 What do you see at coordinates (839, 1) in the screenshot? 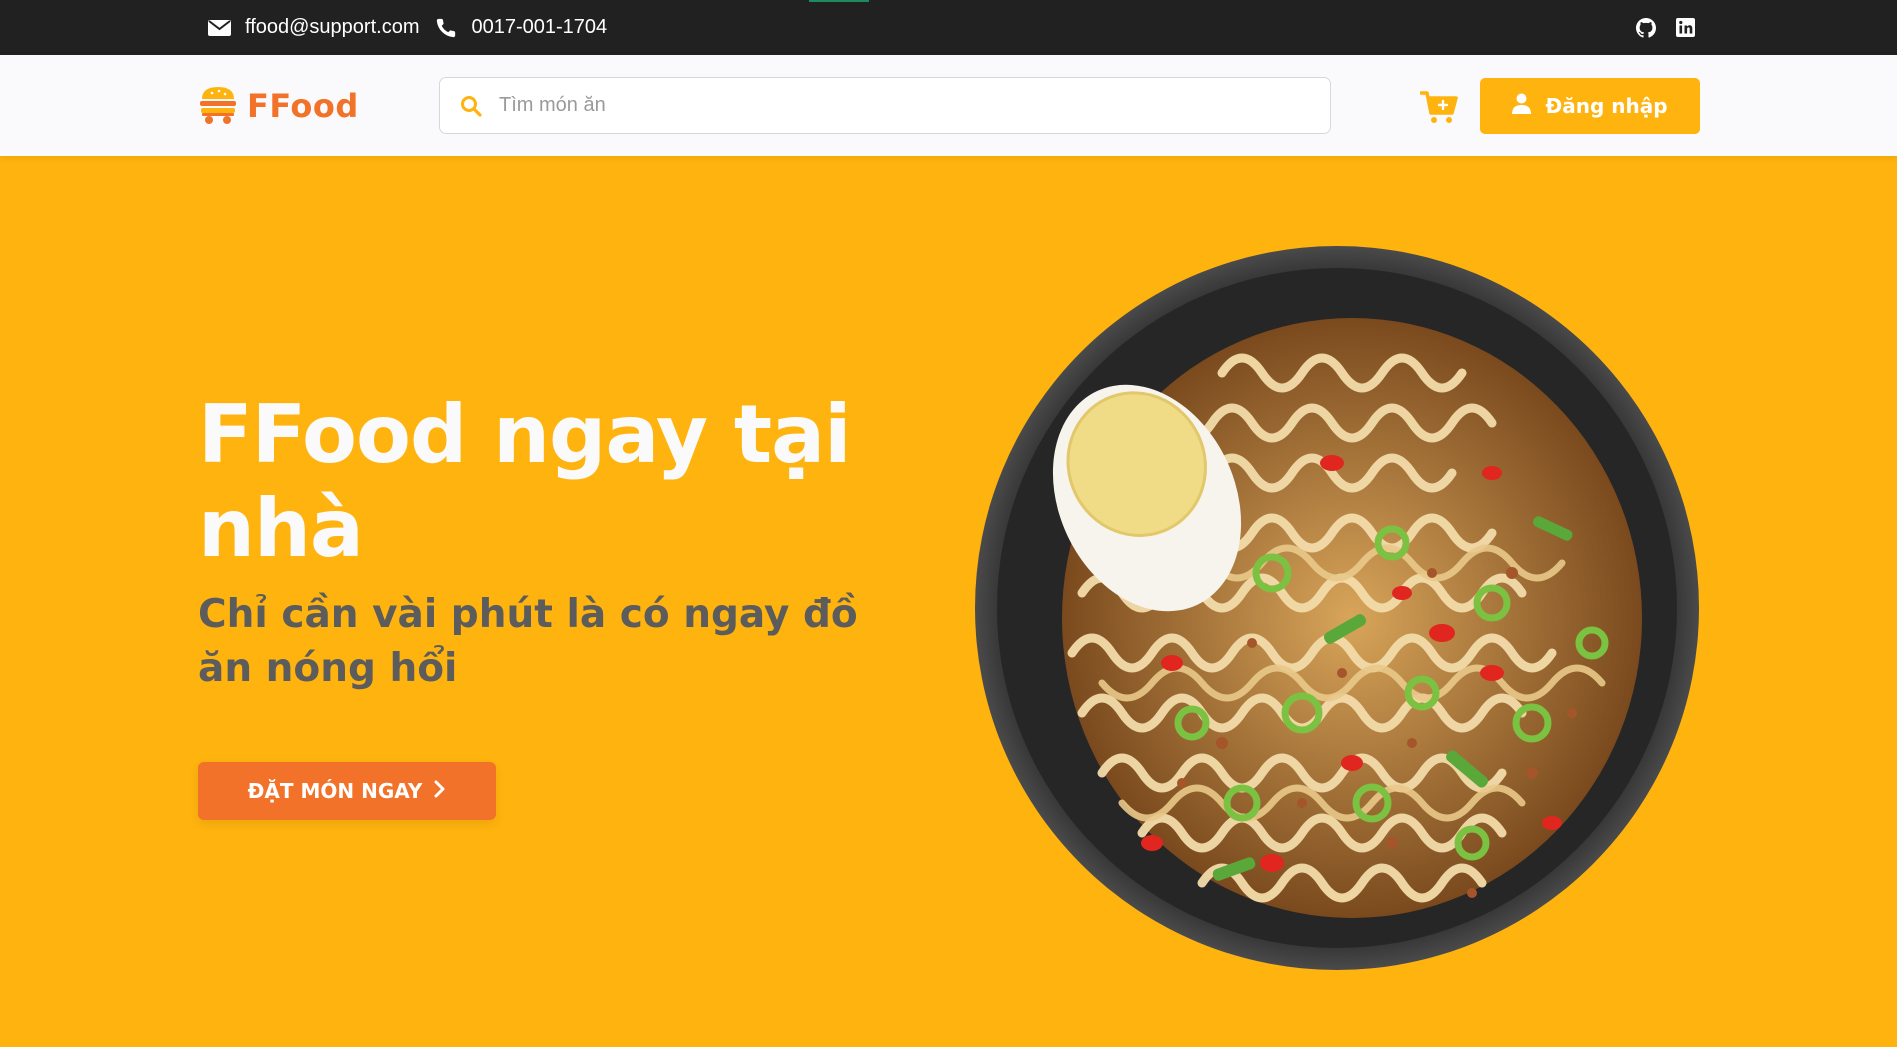
I see `top-accent-line` at bounding box center [839, 1].